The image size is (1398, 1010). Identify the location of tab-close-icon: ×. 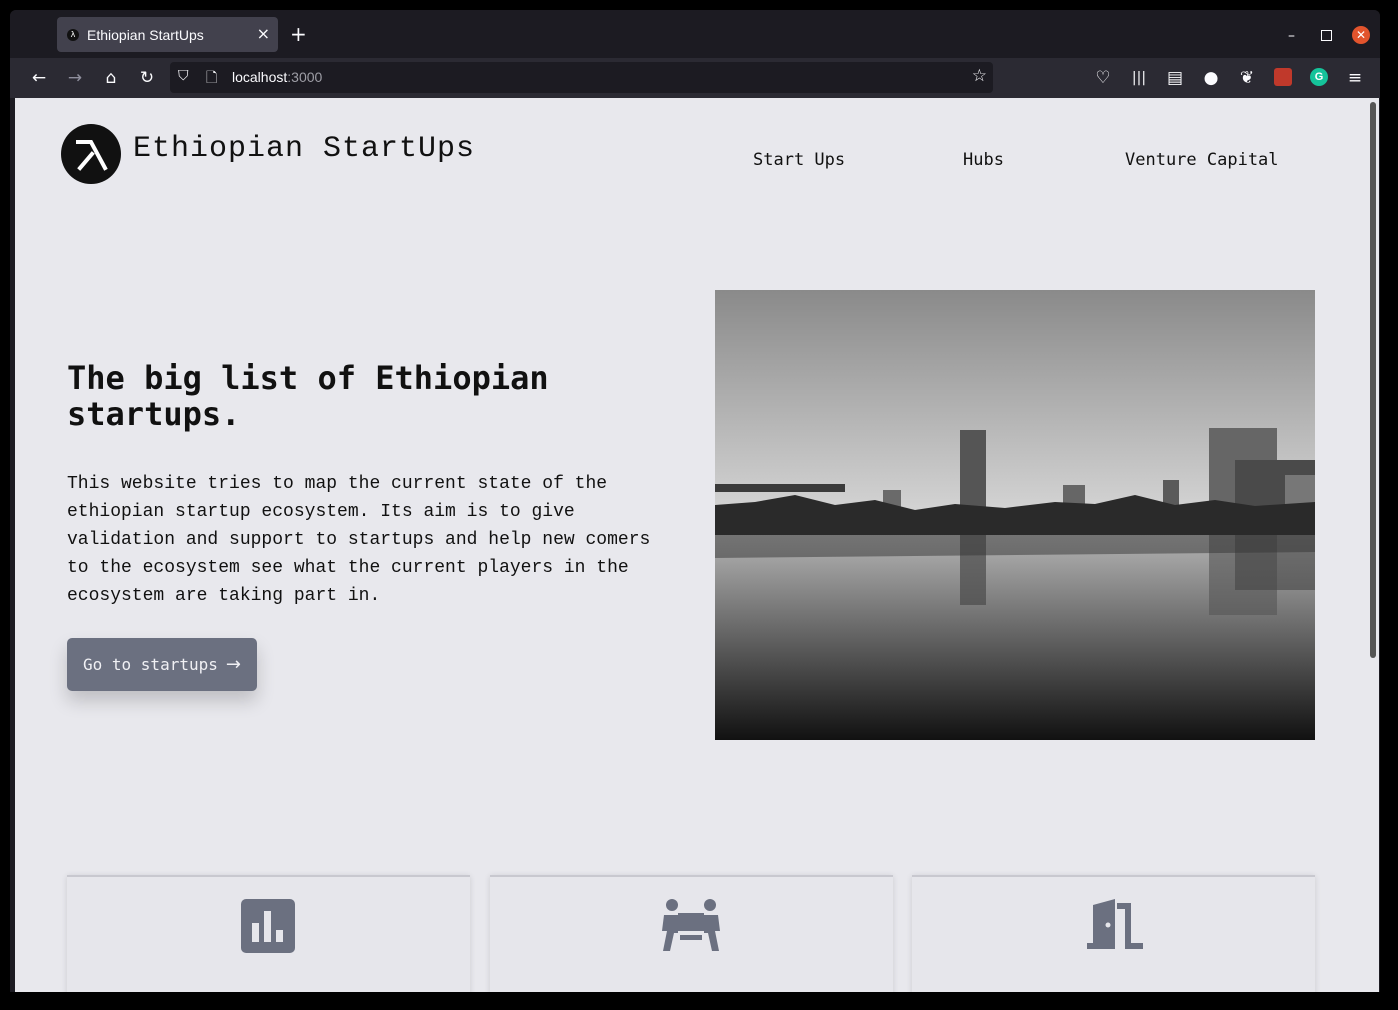
(263, 34).